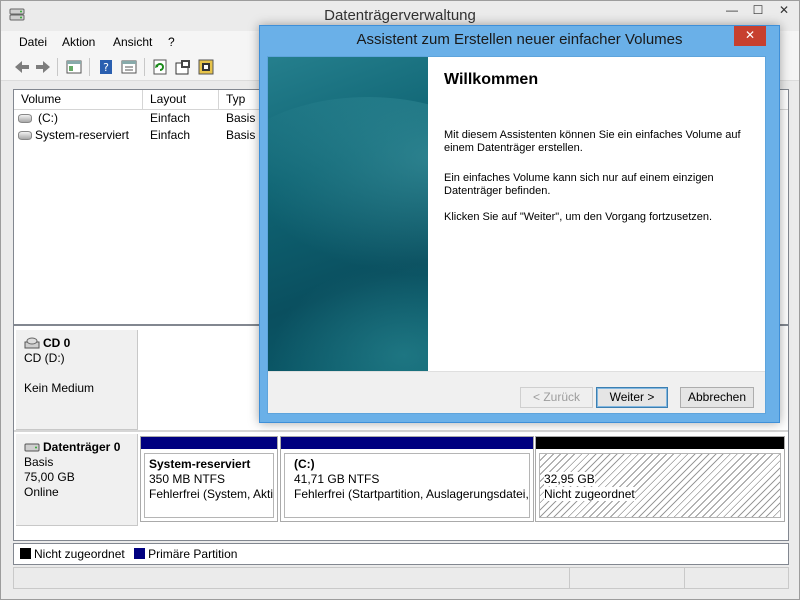 The height and width of the screenshot is (600, 800). I want to click on partition-name: System-reserviert, so click(200, 464).